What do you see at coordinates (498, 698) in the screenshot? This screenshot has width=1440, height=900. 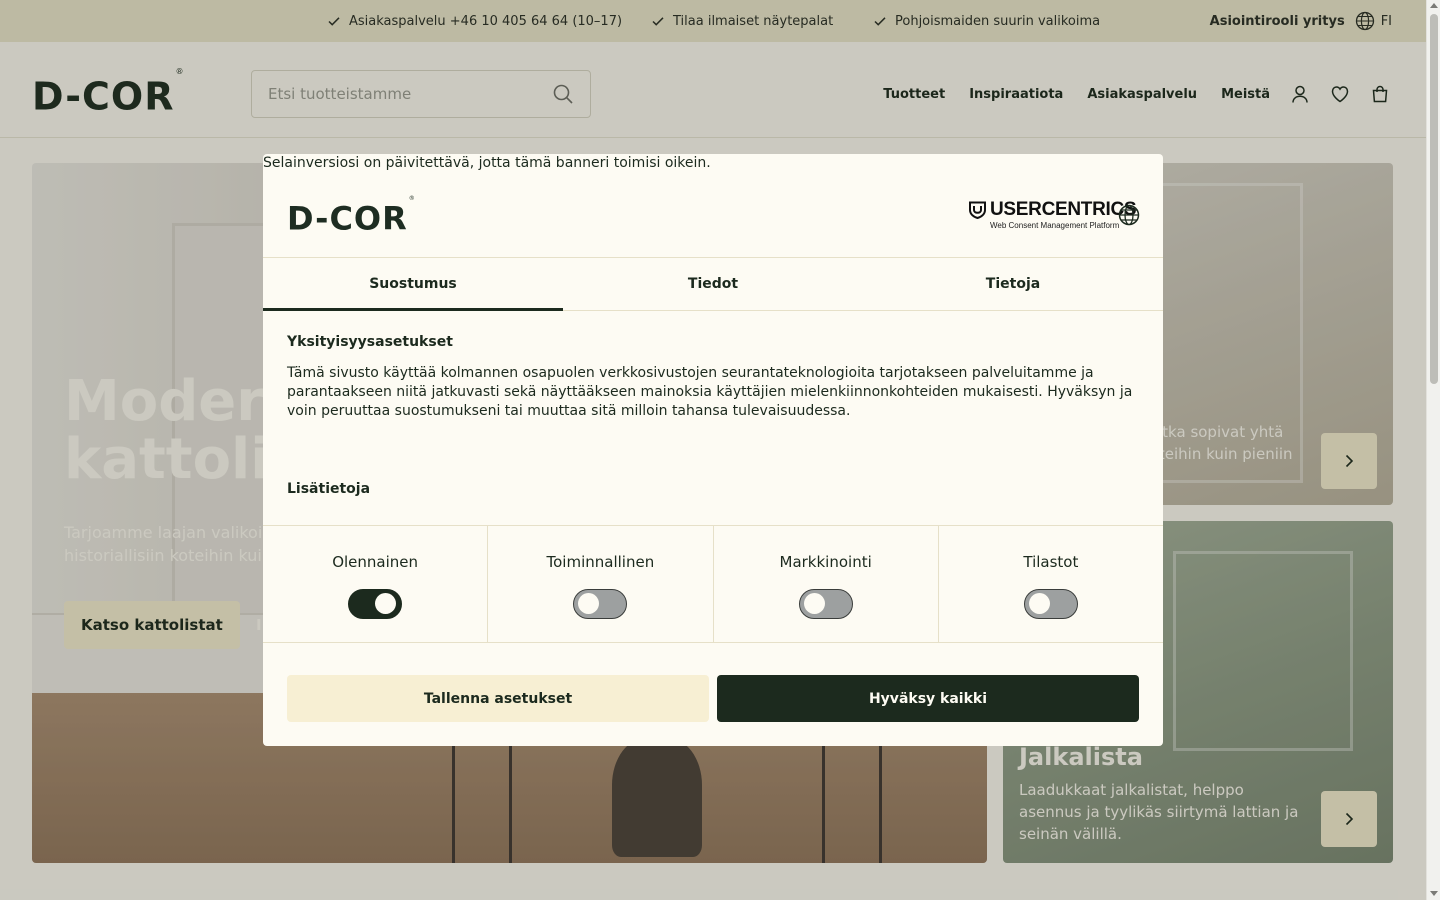 I see `save-settings-button: Tallenna asetukset` at bounding box center [498, 698].